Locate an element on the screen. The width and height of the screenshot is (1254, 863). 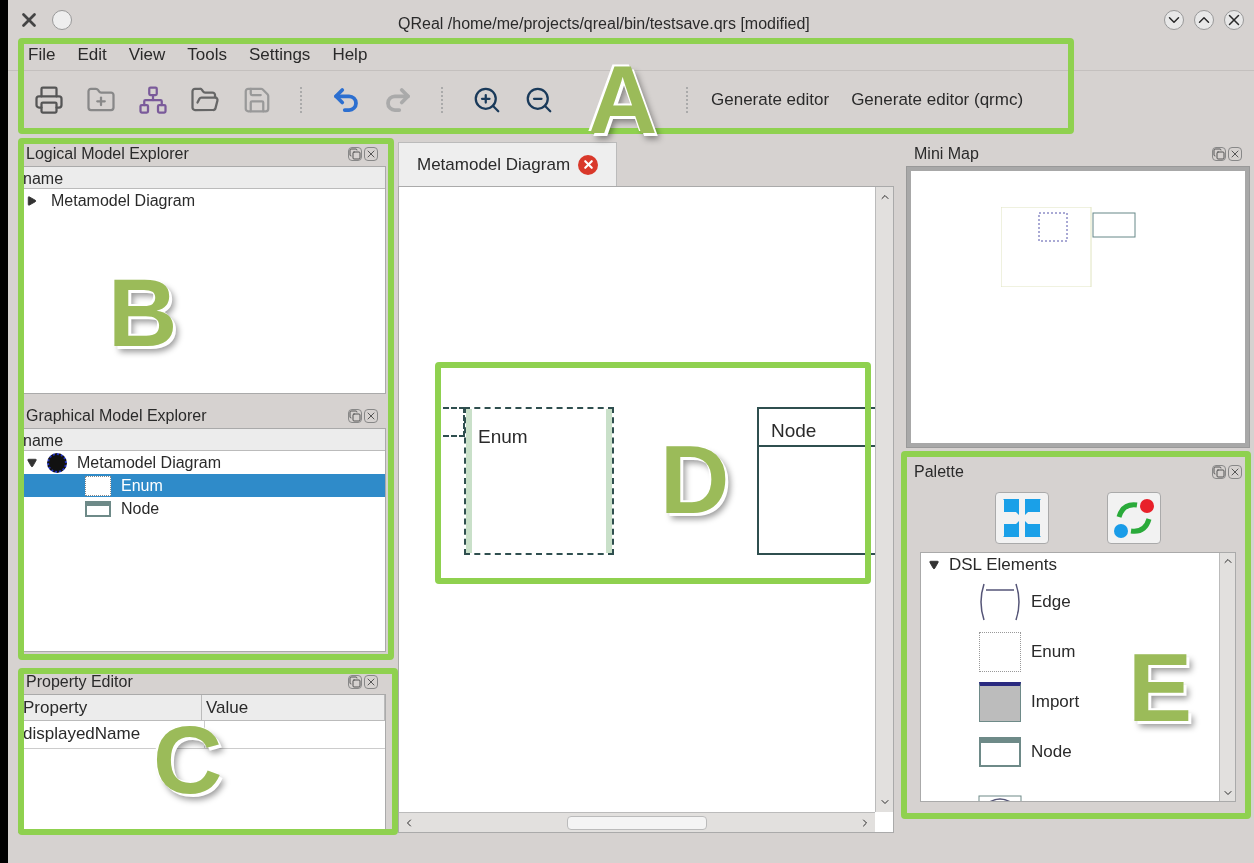
menu-item: Help is located at coordinates (350, 55).